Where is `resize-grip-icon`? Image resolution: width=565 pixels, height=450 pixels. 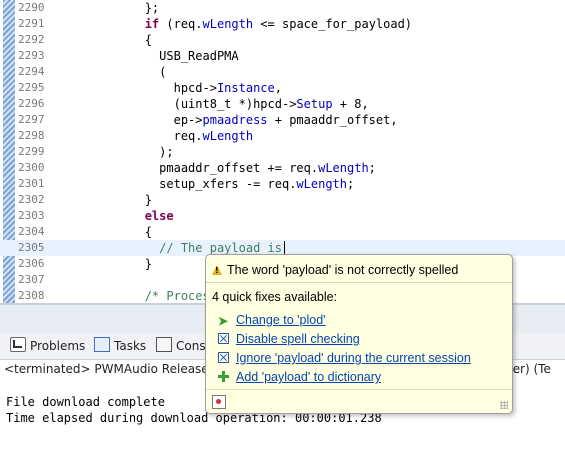 resize-grip-icon is located at coordinates (504, 405).